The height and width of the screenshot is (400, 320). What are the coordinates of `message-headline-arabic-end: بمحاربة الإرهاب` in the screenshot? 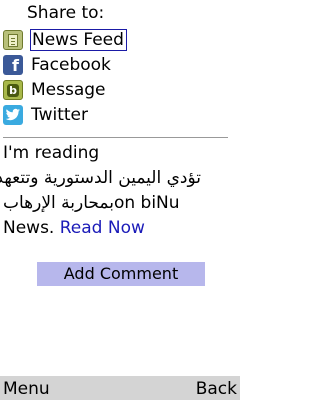 It's located at (58, 203).